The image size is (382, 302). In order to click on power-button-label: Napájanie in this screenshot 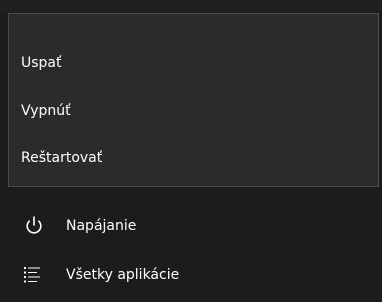, I will do `click(101, 226)`.